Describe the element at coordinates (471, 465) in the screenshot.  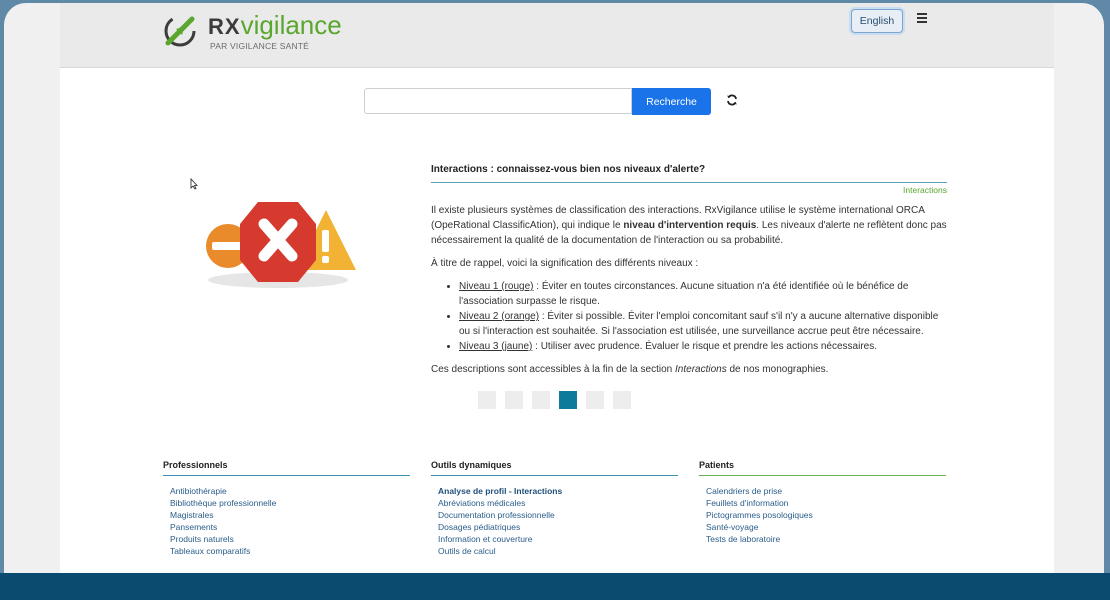
I see `footer-heading: Outils dynamiques` at that location.